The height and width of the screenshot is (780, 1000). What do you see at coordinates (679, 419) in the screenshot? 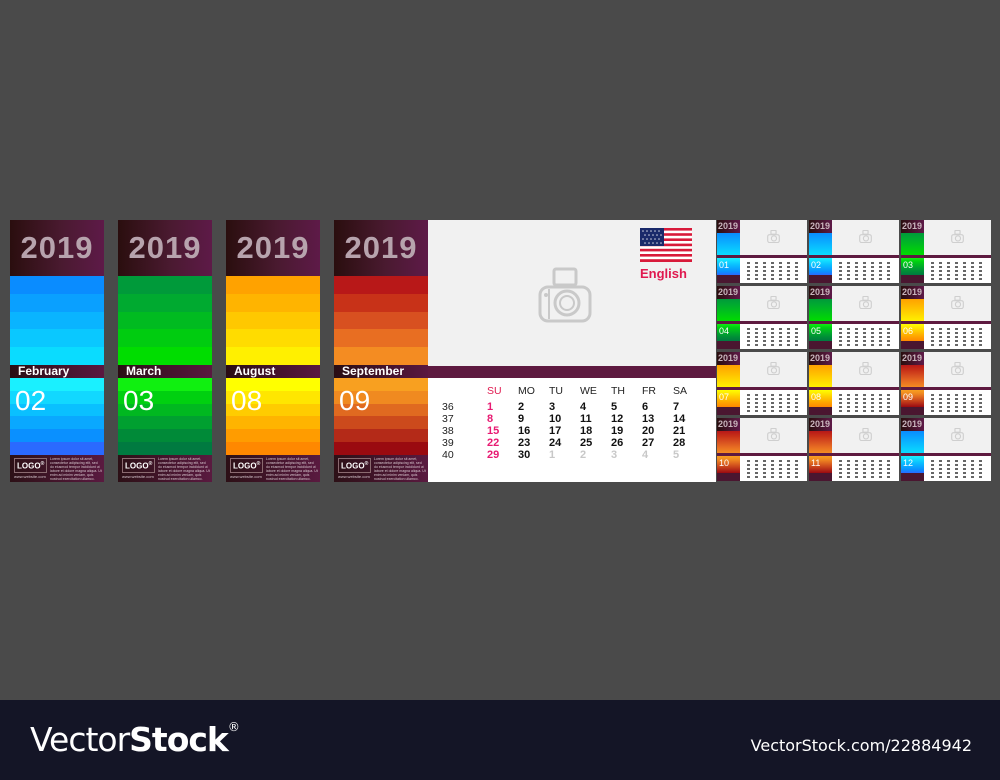
I see `day-cell: 14` at bounding box center [679, 419].